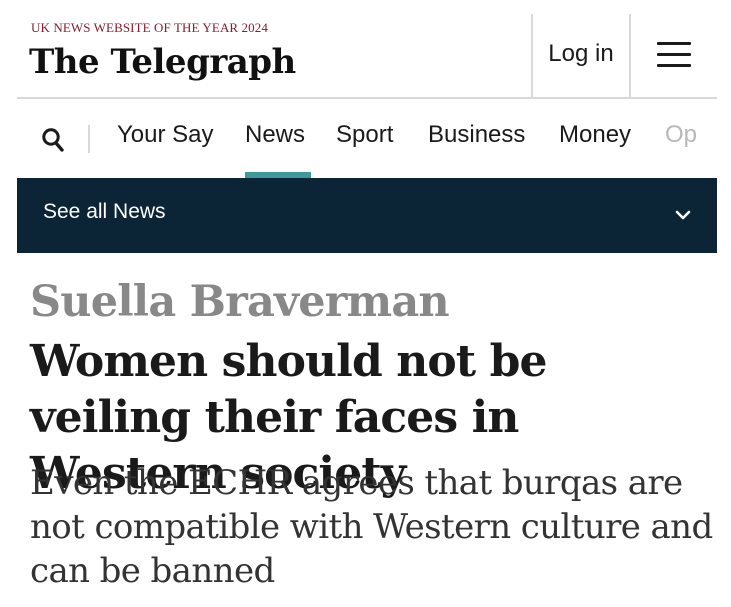 This screenshot has height=607, width=731. What do you see at coordinates (681, 135) in the screenshot?
I see `nav-item-opinion: Op` at bounding box center [681, 135].